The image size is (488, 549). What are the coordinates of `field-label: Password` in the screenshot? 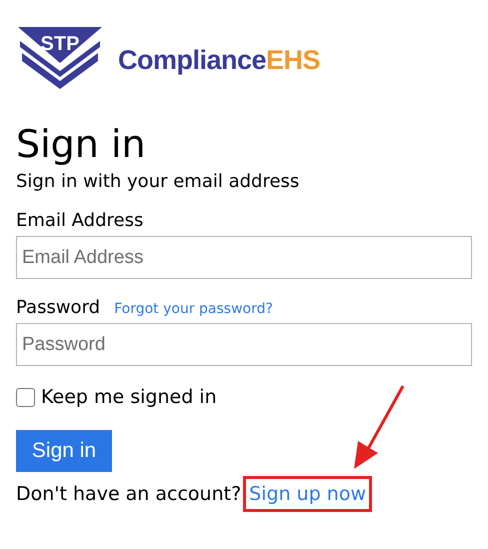 It's located at (58, 308).